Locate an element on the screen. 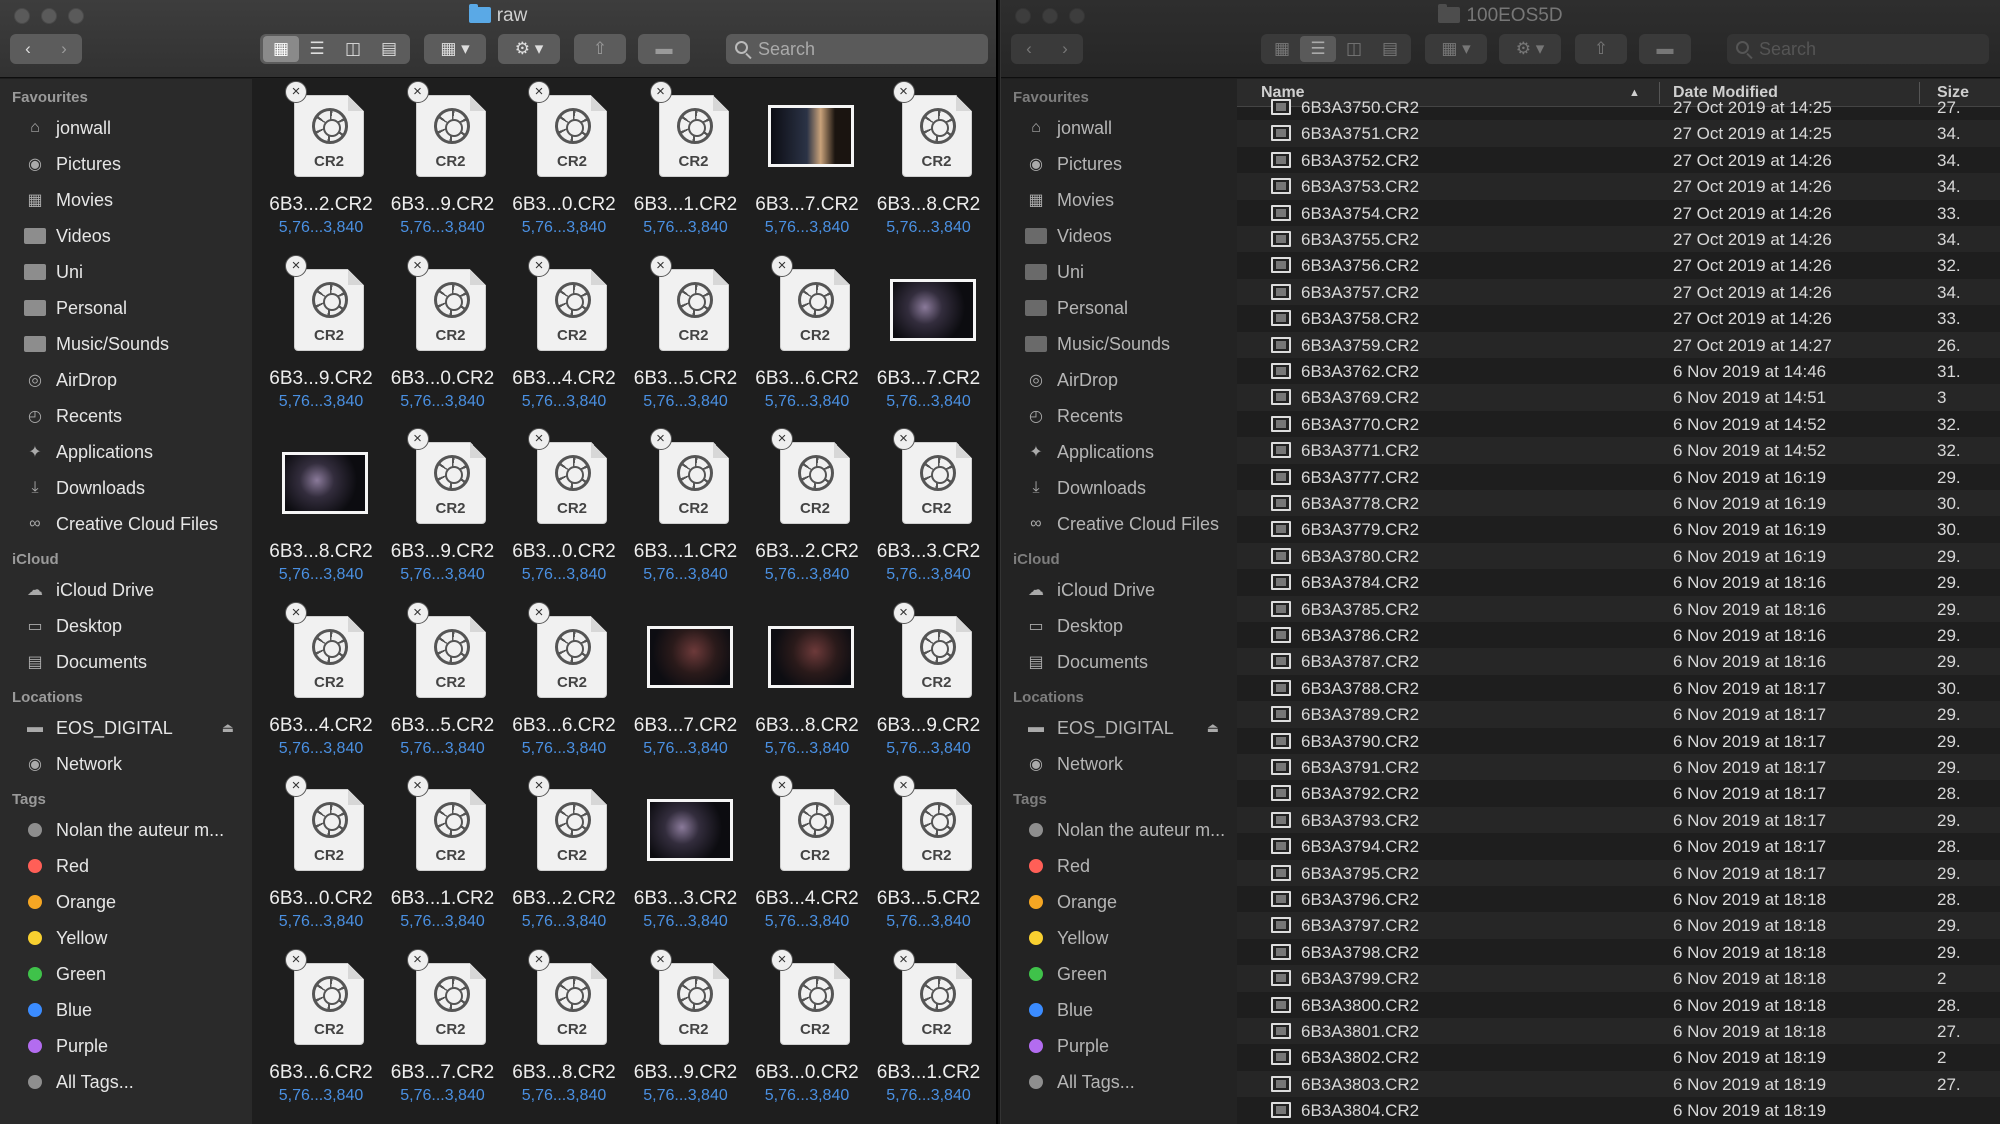  forward-button: › is located at coordinates (64, 49).